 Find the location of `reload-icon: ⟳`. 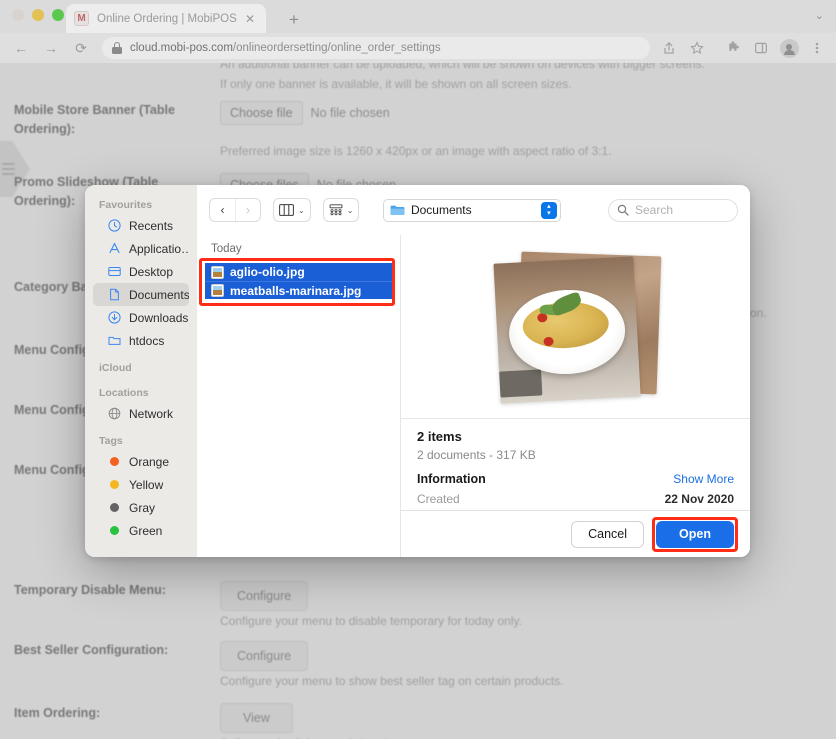

reload-icon: ⟳ is located at coordinates (81, 48).